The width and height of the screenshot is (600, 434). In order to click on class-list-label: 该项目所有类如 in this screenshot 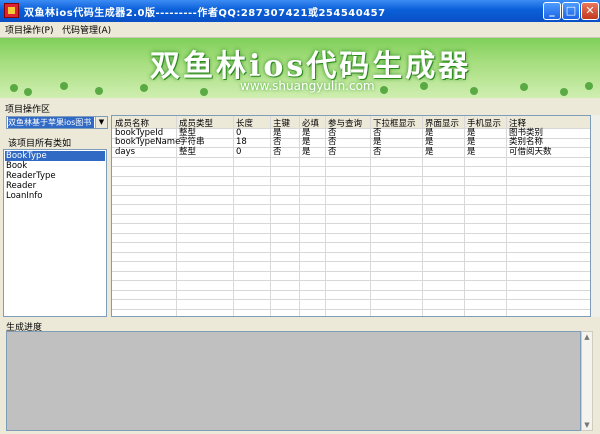, I will do `click(40, 144)`.